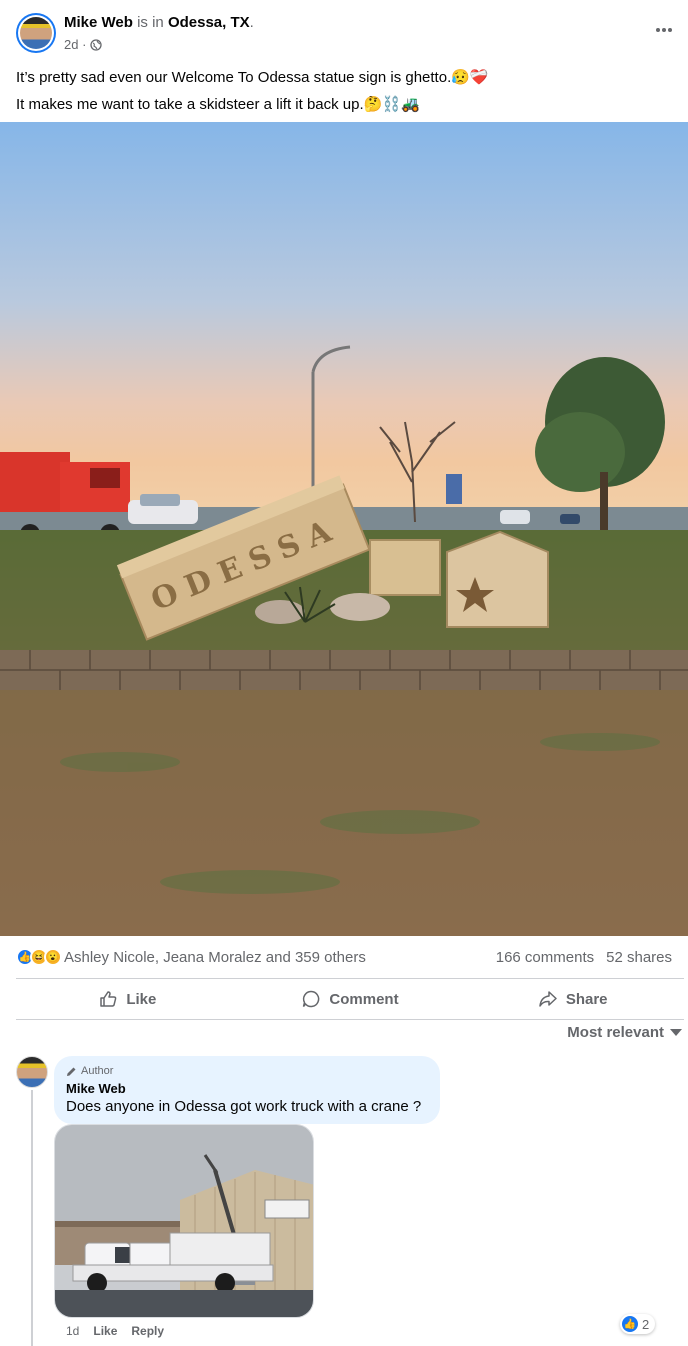 The height and width of the screenshot is (1346, 688). I want to click on author-badge-label: Author, so click(97, 1071).